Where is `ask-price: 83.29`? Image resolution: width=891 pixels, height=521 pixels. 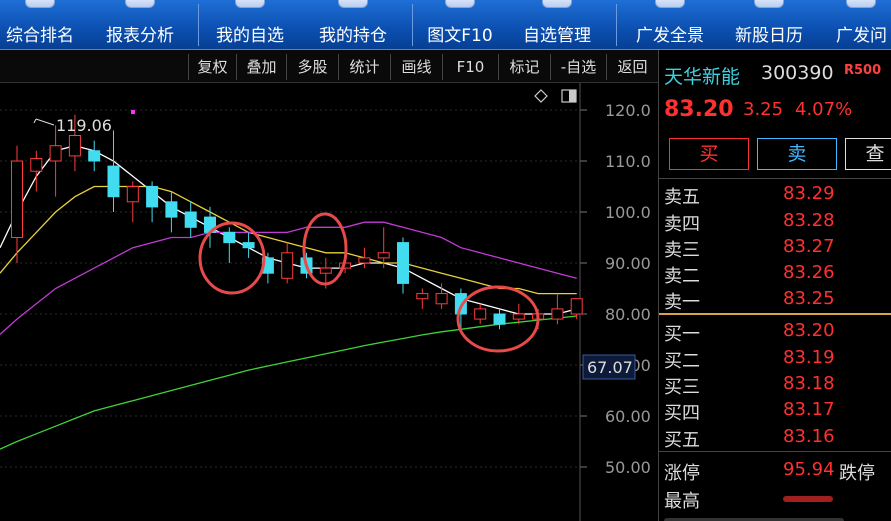
ask-price: 83.29 is located at coordinates (809, 193).